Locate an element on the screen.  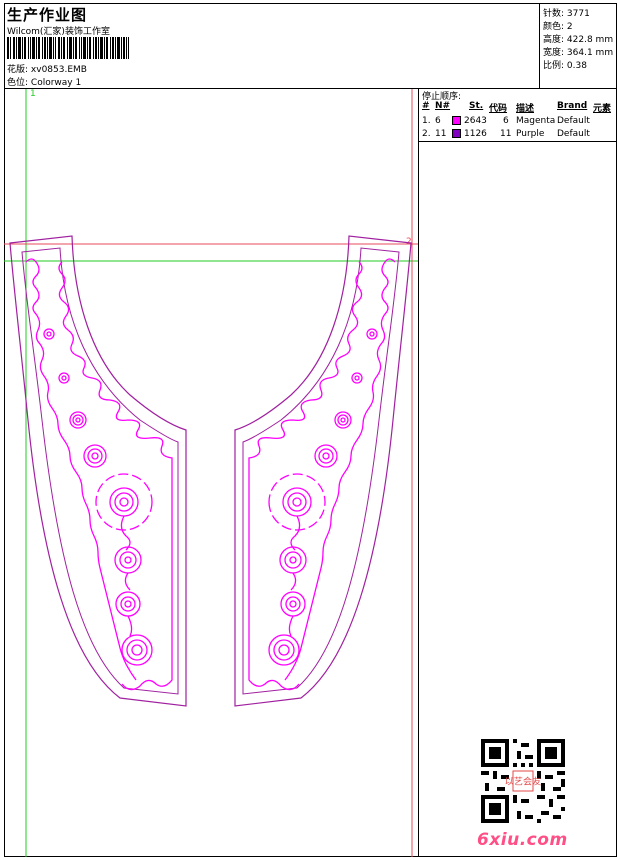
qr-stamp-text: 以艺会友 is located at coordinates (523, 782).